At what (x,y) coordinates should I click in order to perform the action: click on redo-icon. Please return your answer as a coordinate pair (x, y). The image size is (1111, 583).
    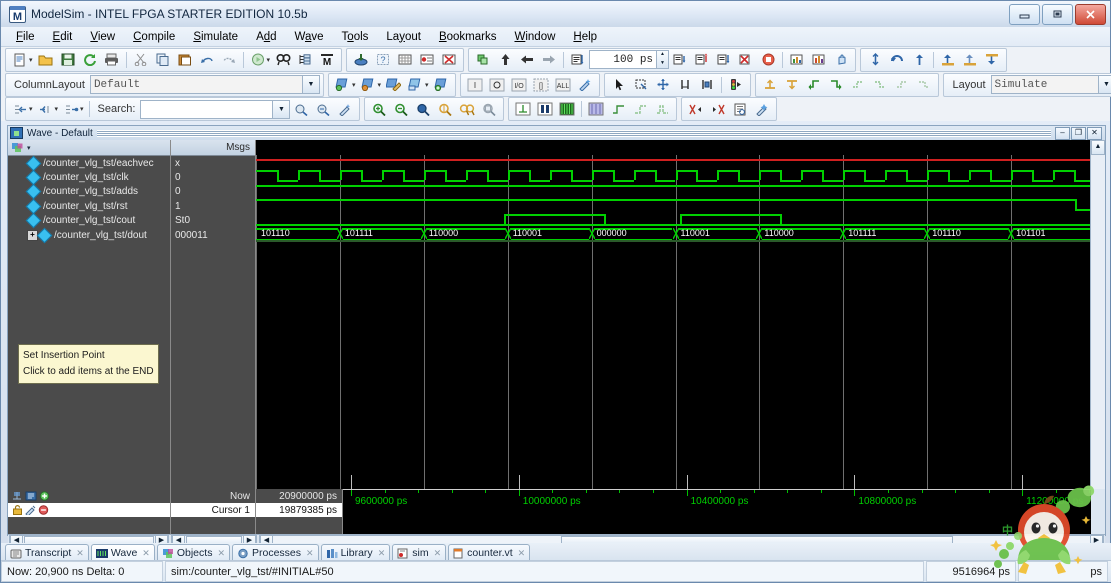
    Looking at the image, I should click on (229, 59).